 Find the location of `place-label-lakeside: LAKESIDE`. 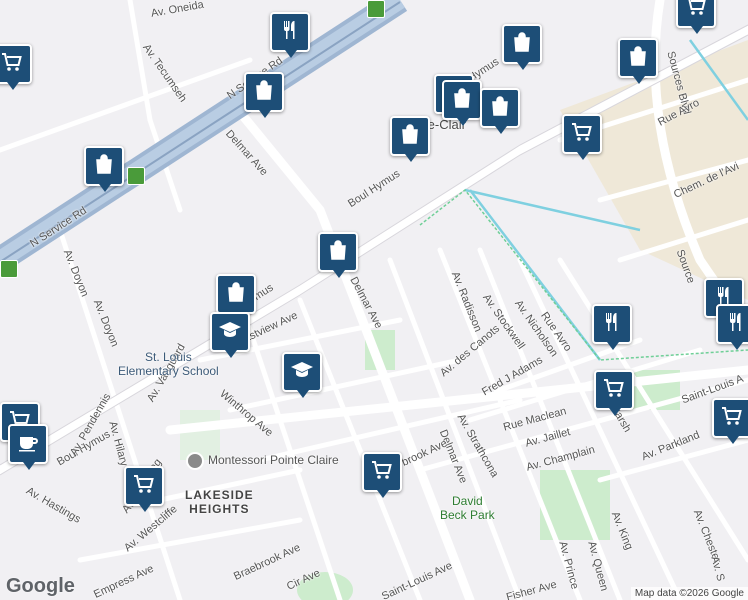

place-label-lakeside: LAKESIDE is located at coordinates (219, 495).